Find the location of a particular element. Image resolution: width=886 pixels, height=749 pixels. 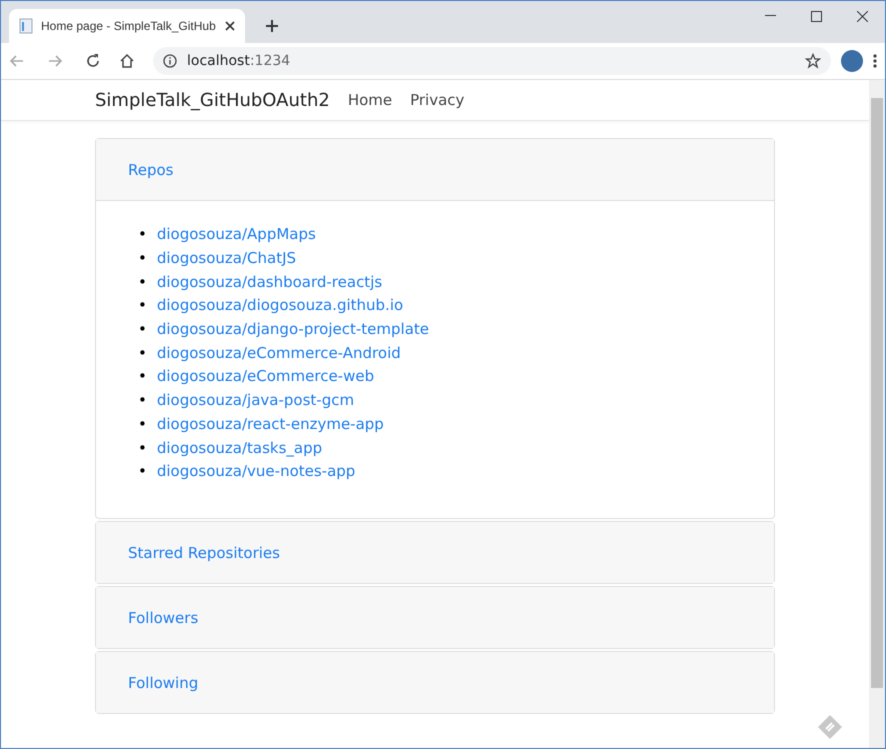

star-icon is located at coordinates (813, 61).